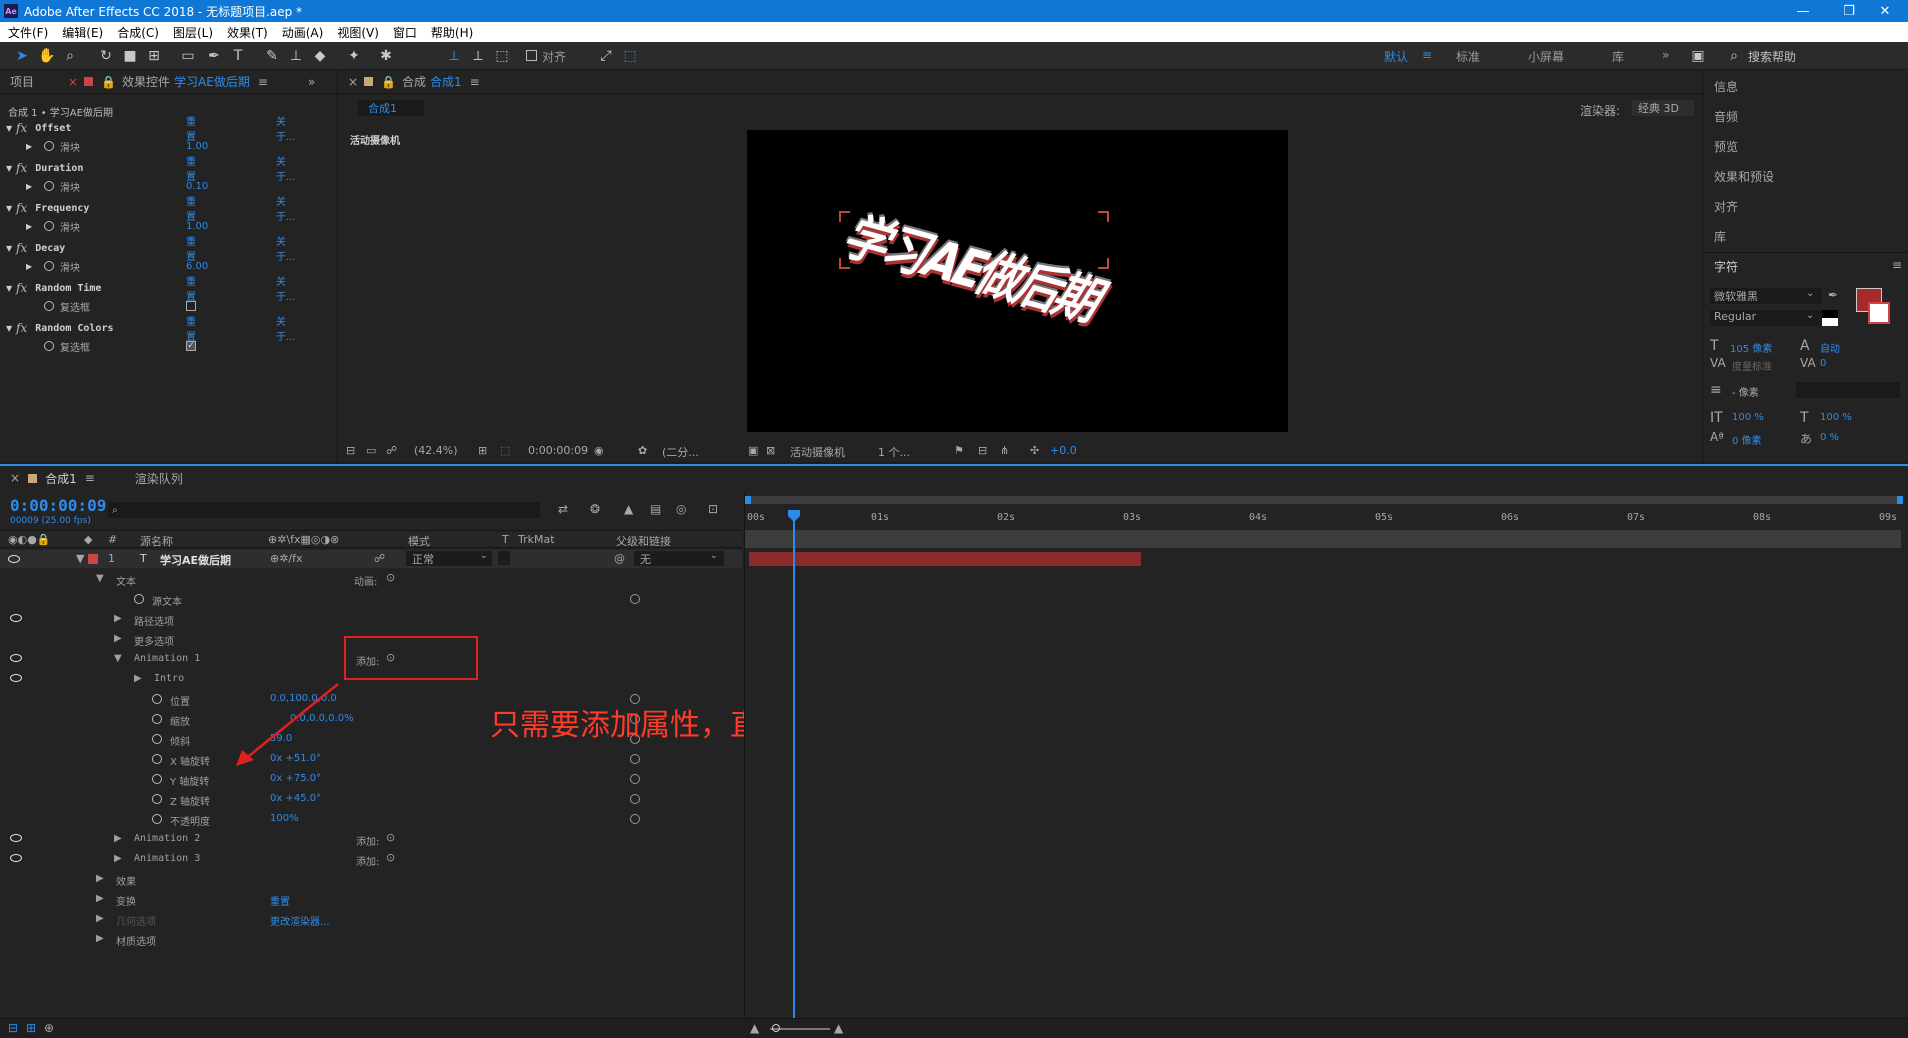  What do you see at coordinates (286, 558) in the screenshot?
I see `layer-switches-icon: ⊕✲/fx` at bounding box center [286, 558].